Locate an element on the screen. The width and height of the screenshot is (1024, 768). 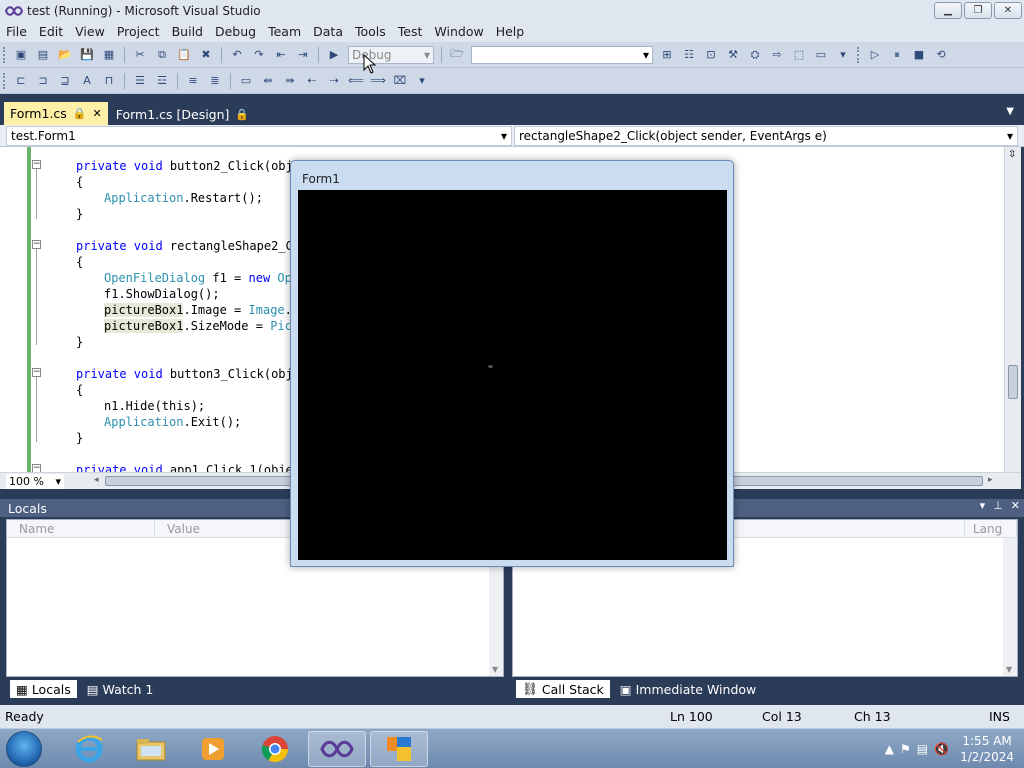
undo-icon: ↶ is located at coordinates (237, 55).